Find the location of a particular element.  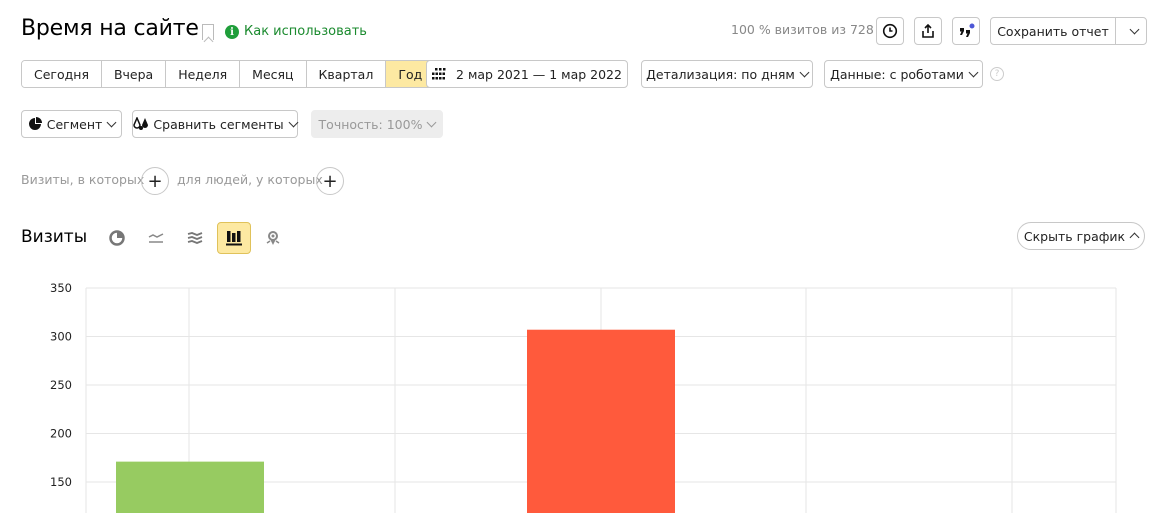

bookmark-icon is located at coordinates (208, 32).